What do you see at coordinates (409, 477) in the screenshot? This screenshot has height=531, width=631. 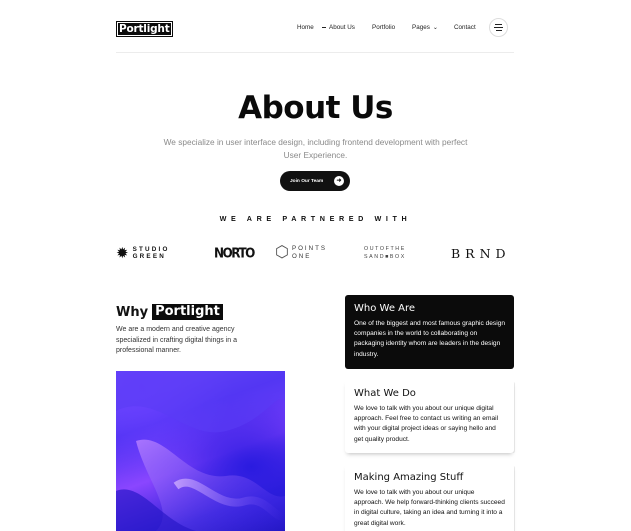 I see `card-title: Making Amazing Stuff` at bounding box center [409, 477].